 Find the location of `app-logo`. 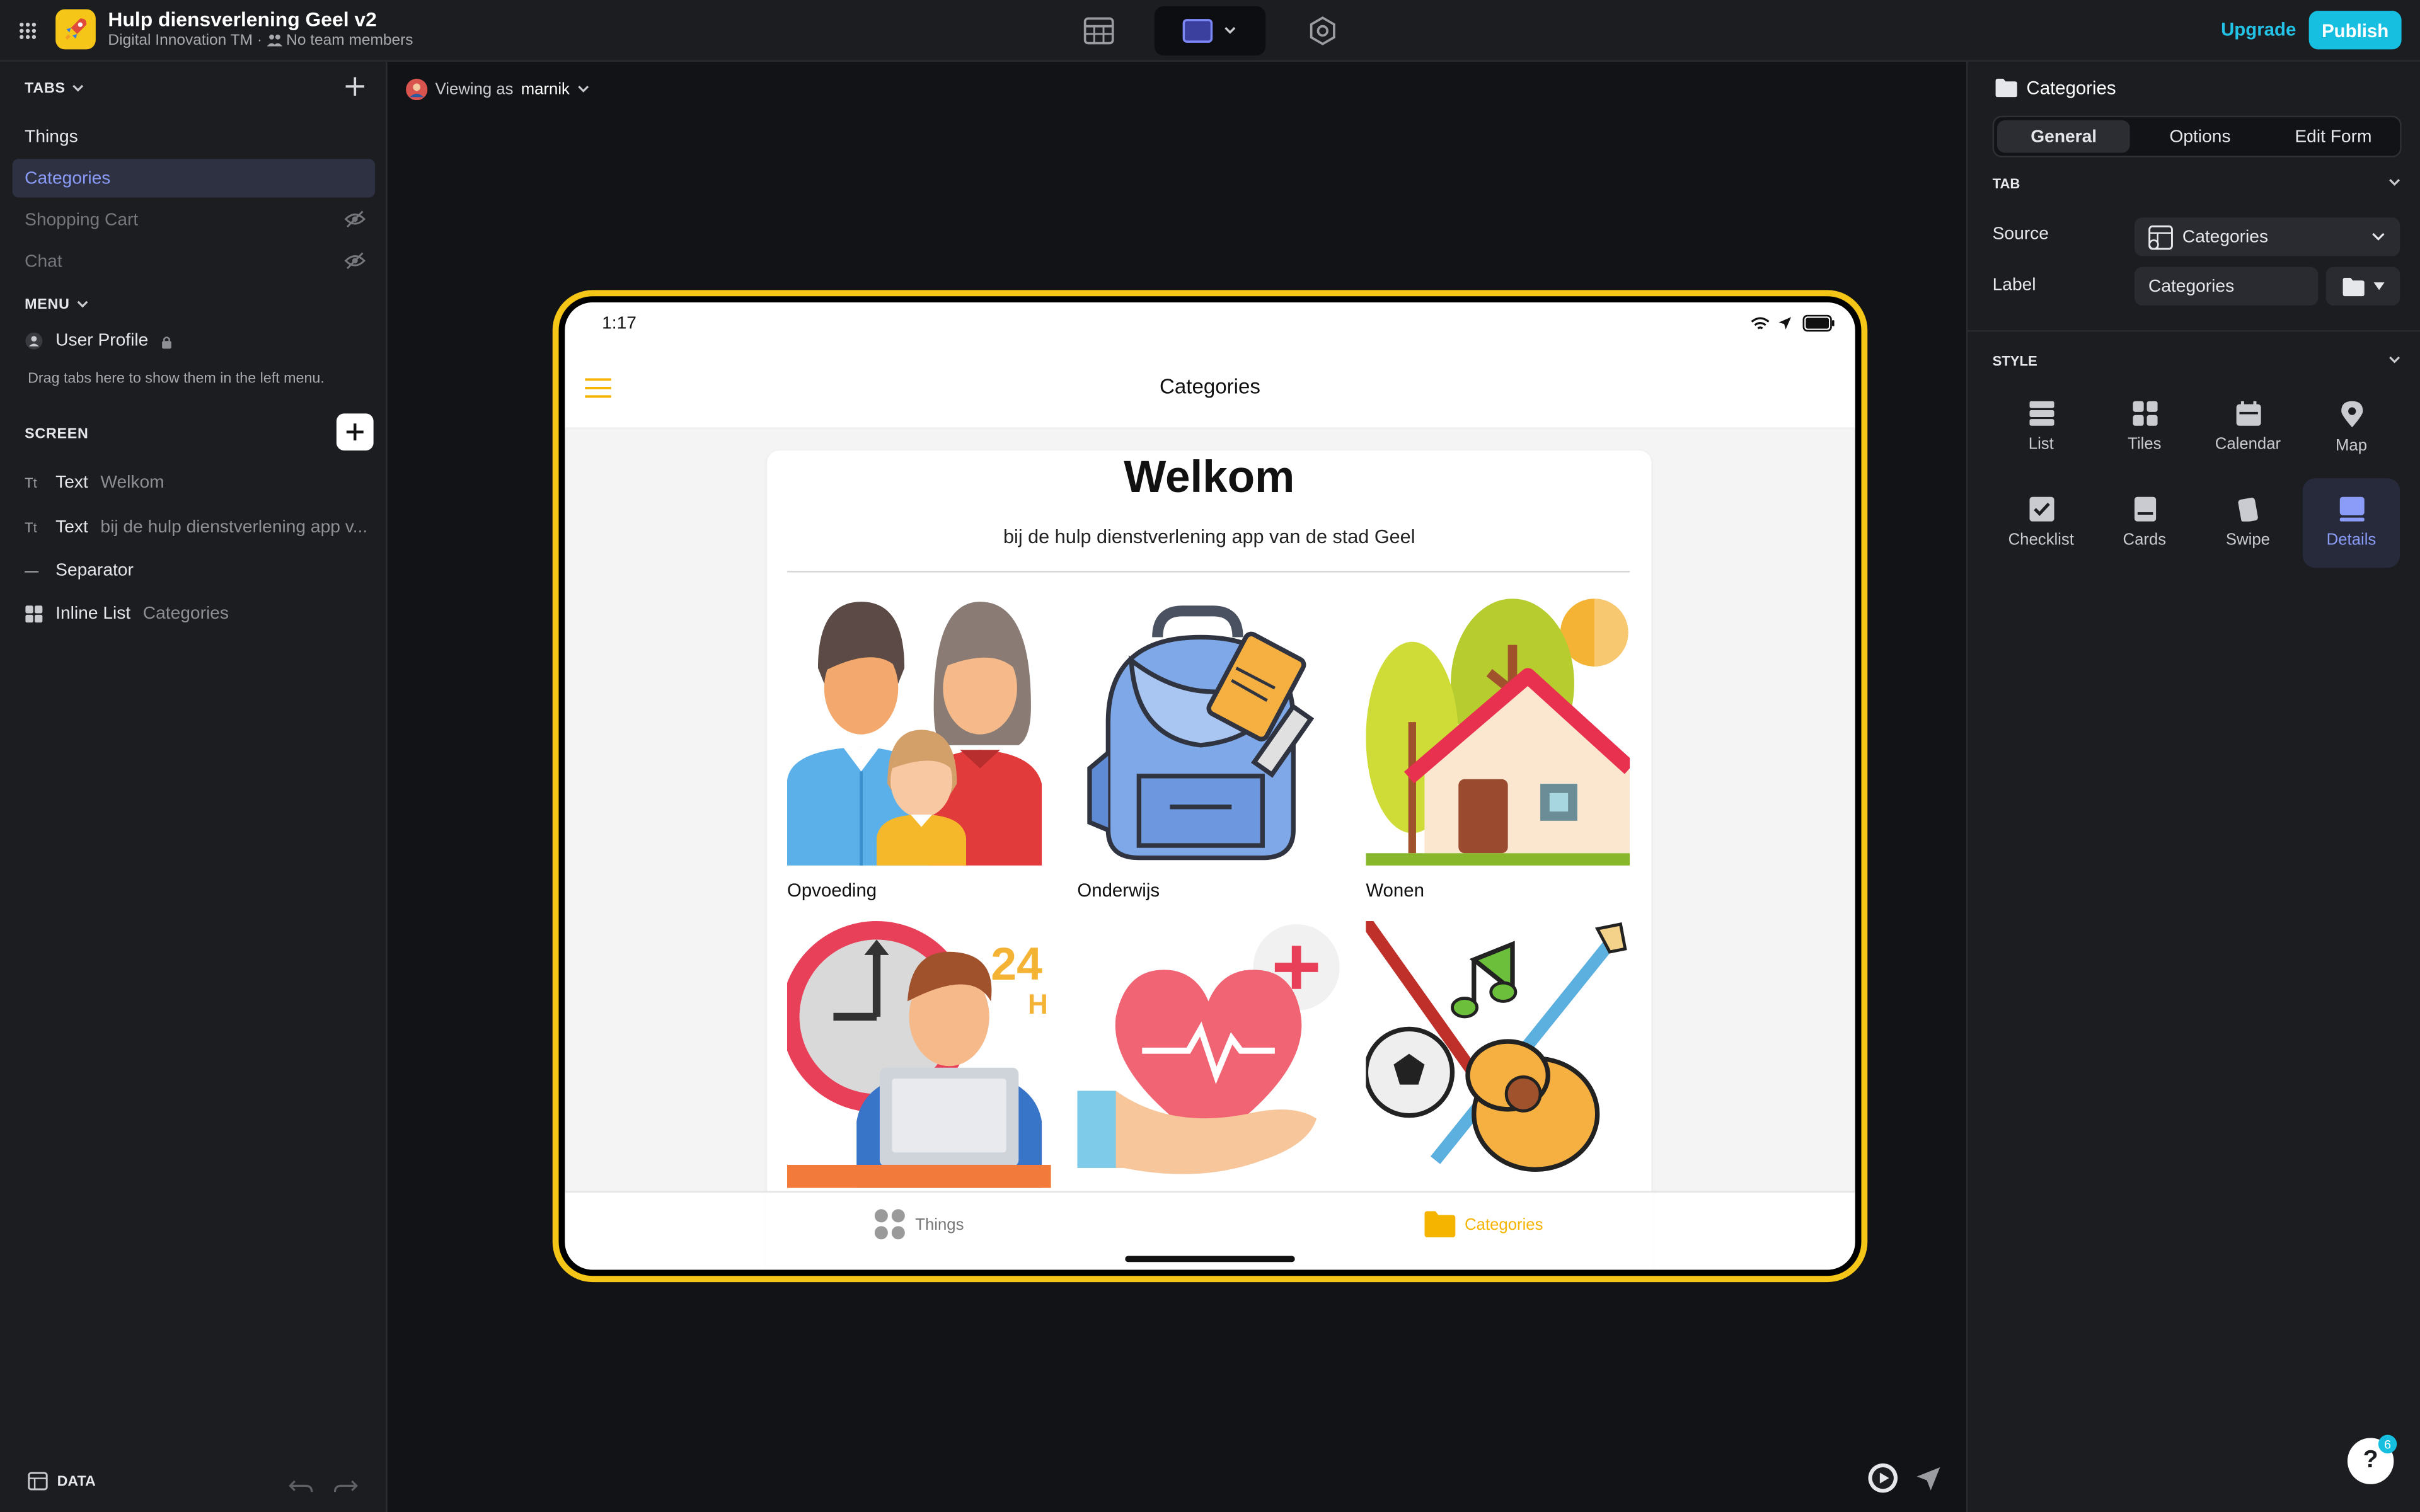

app-logo is located at coordinates (76, 29).